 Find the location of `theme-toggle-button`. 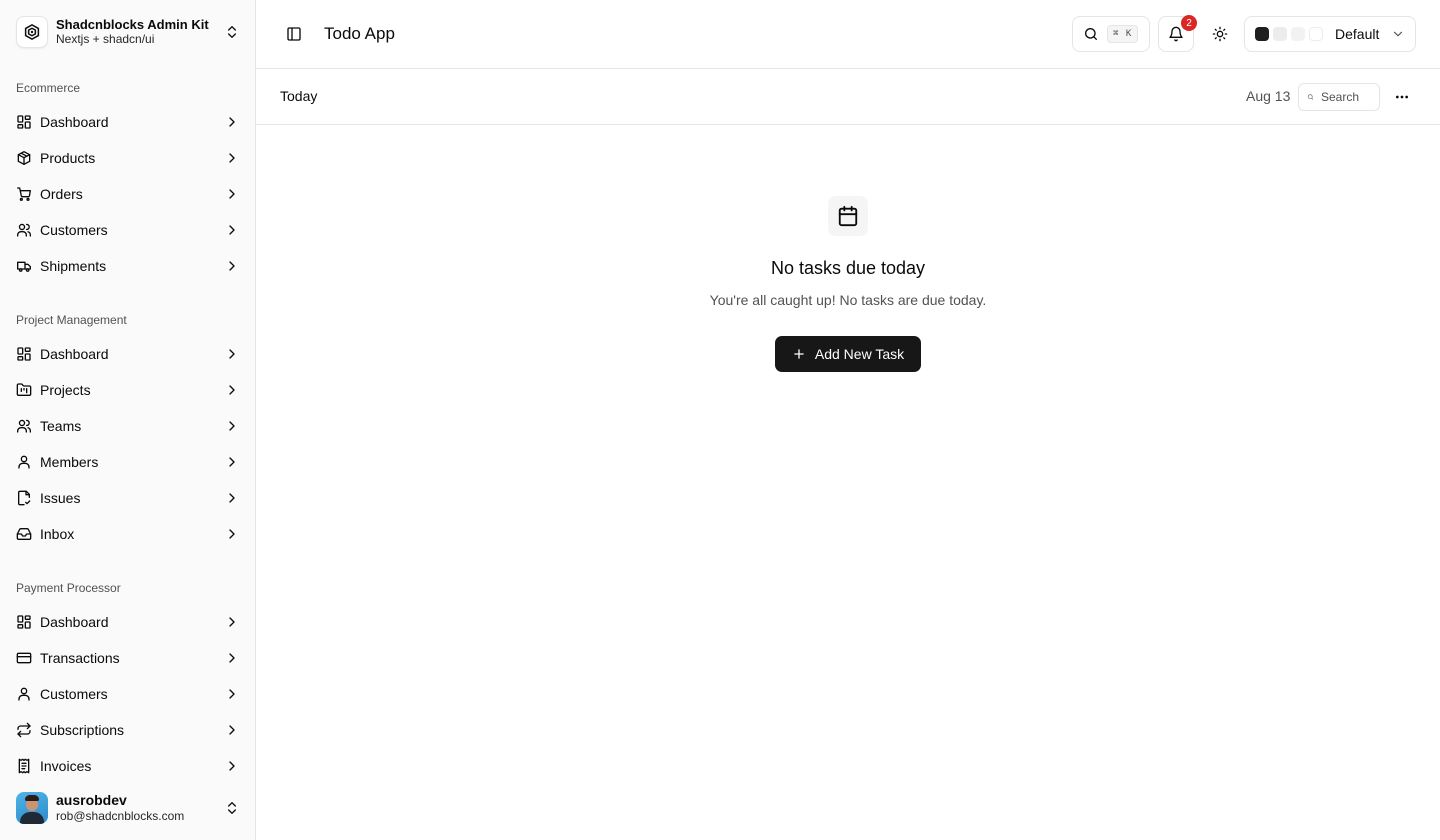

theme-toggle-button is located at coordinates (1220, 34).